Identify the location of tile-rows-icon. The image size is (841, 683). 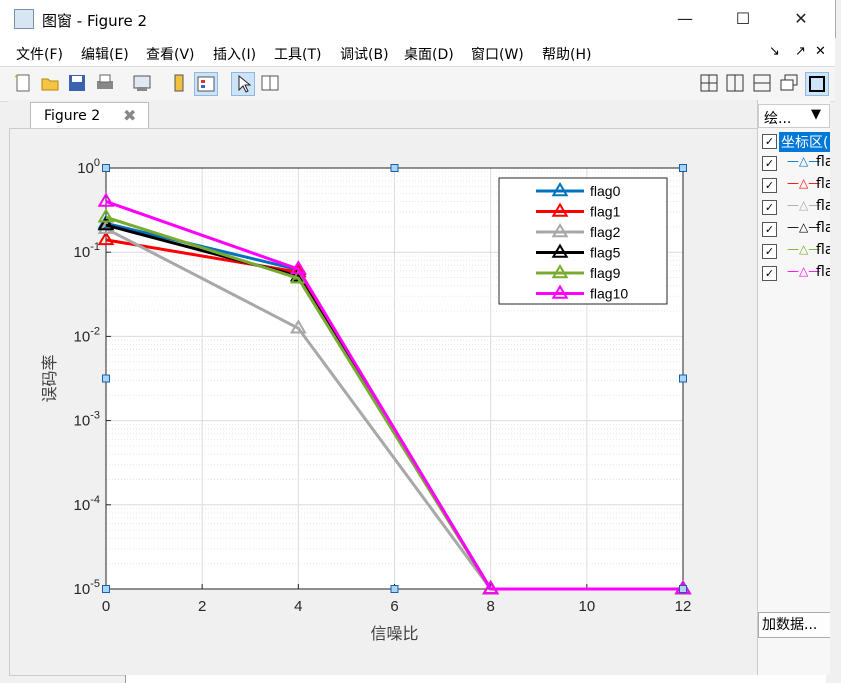
(762, 83).